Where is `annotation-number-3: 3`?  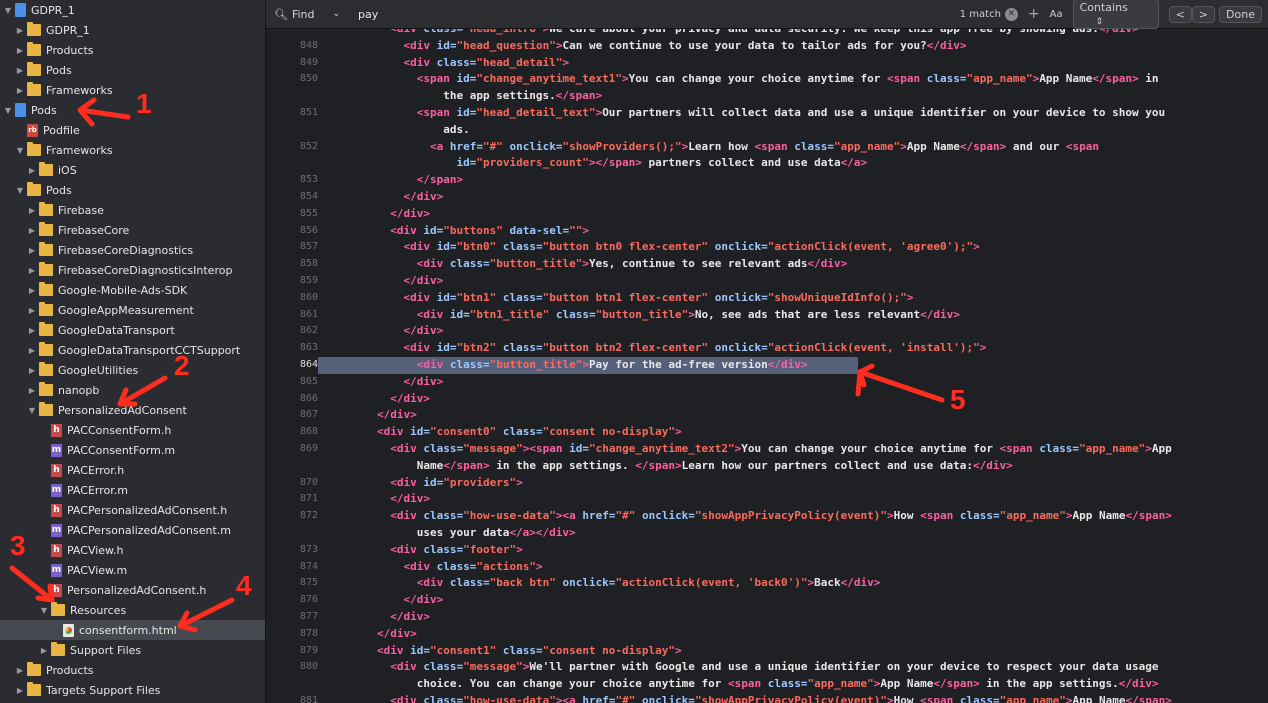 annotation-number-3: 3 is located at coordinates (18, 545).